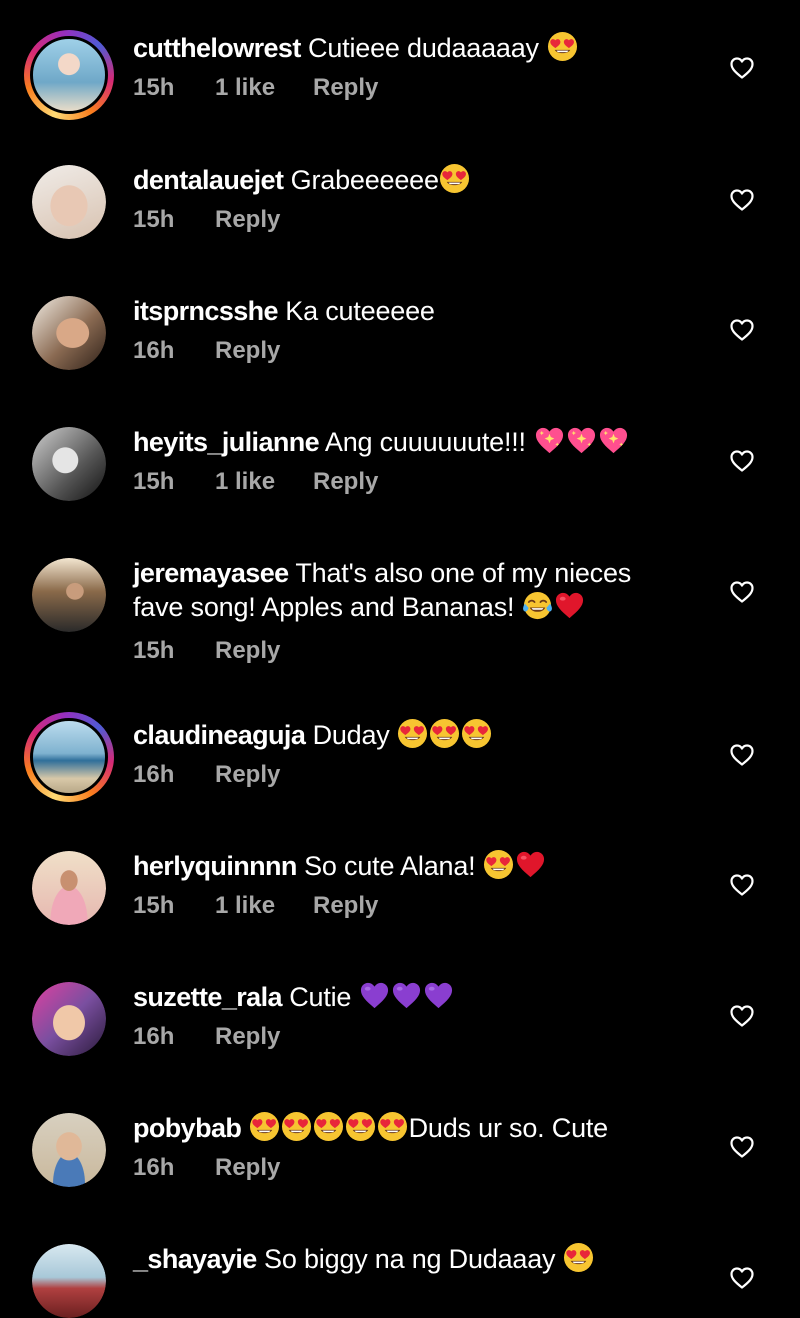 The image size is (800, 1318). I want to click on comment-text: Cutie, so click(320, 997).